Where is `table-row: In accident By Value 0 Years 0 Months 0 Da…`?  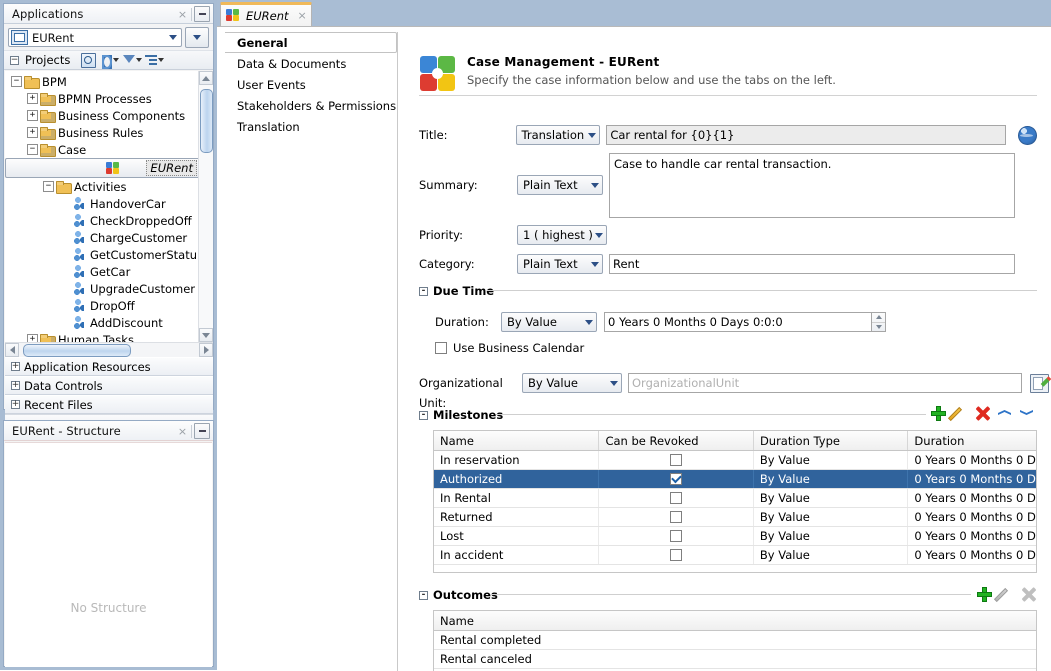 table-row: In accident By Value 0 Years 0 Months 0 Da… is located at coordinates (735, 555).